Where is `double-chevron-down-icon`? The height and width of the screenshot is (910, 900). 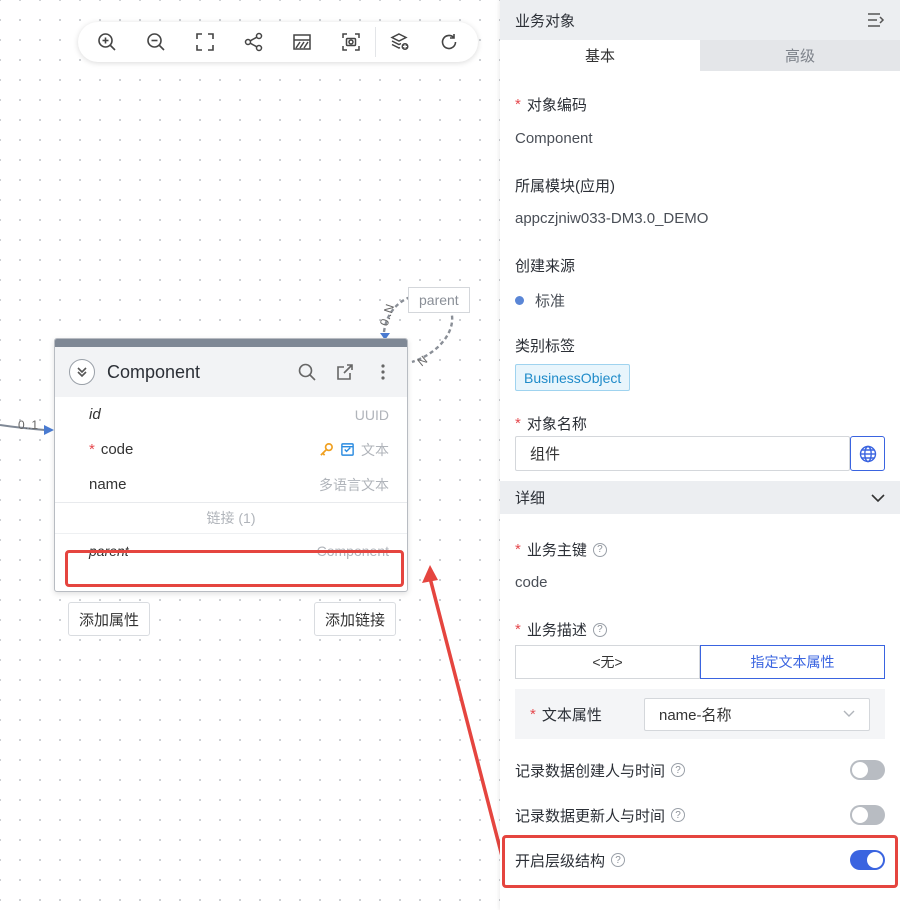
double-chevron-down-icon is located at coordinates (82, 372).